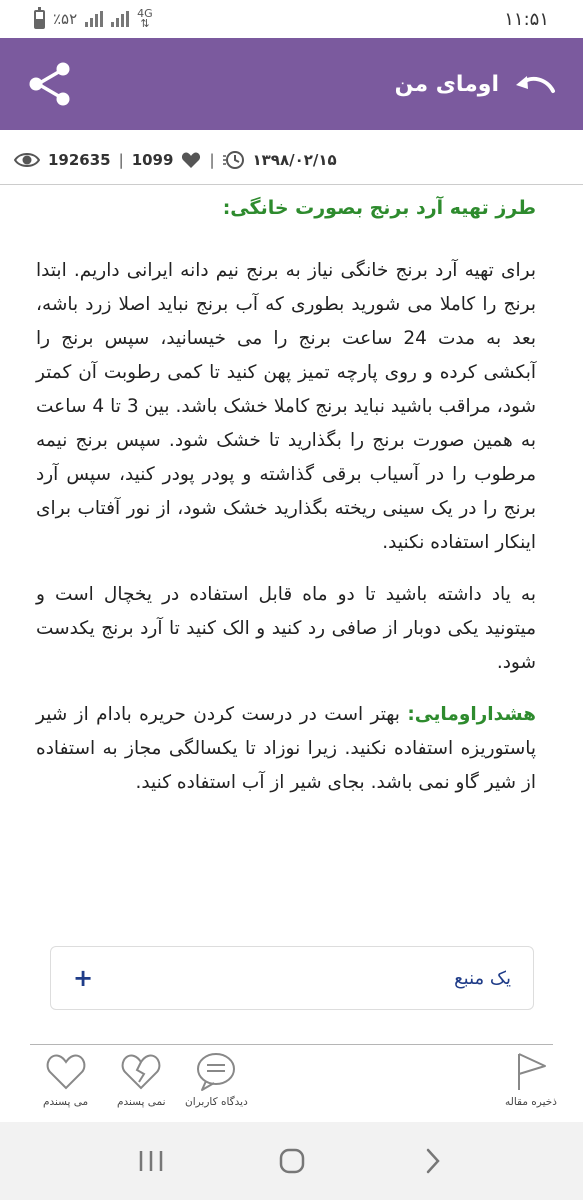  Describe the element at coordinates (145, 18) in the screenshot. I see `network-type: 4G ⇅` at that location.